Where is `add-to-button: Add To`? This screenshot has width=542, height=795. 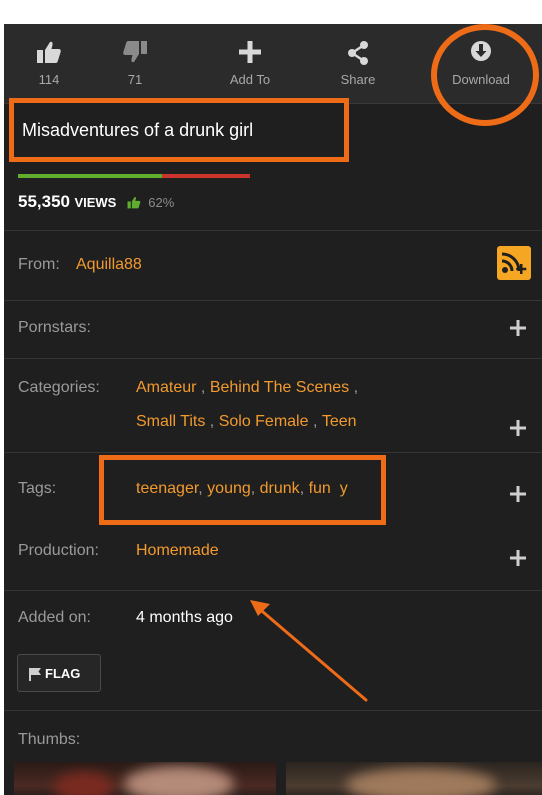
add-to-button: Add To is located at coordinates (250, 64).